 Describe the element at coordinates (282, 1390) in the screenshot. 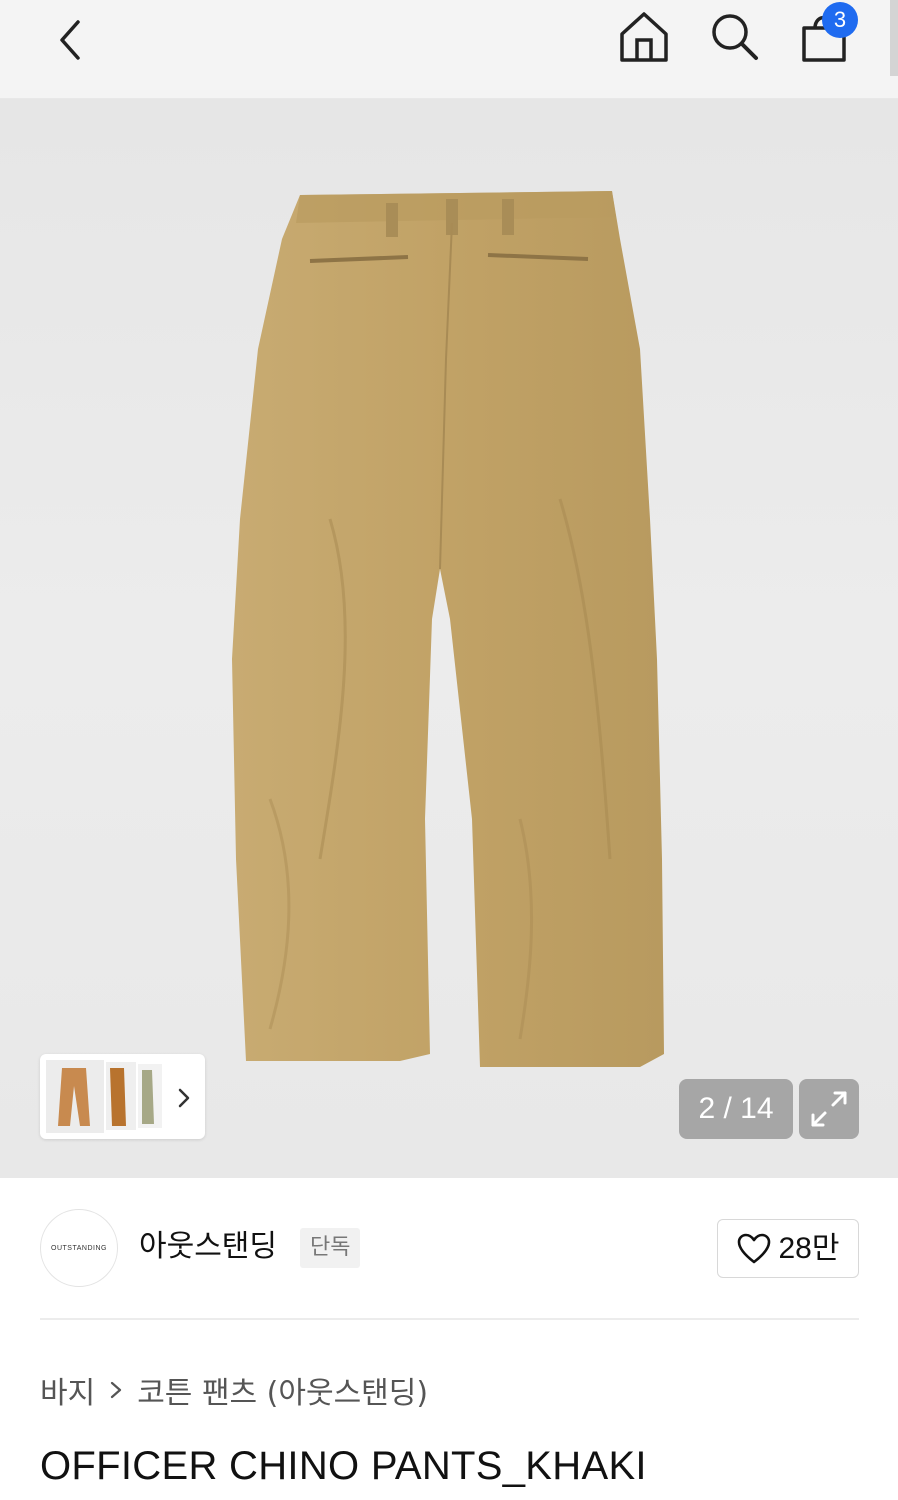

I see `breadcrumb-subcategory: 코튼 팬츠 (아웃스탠딩)` at that location.